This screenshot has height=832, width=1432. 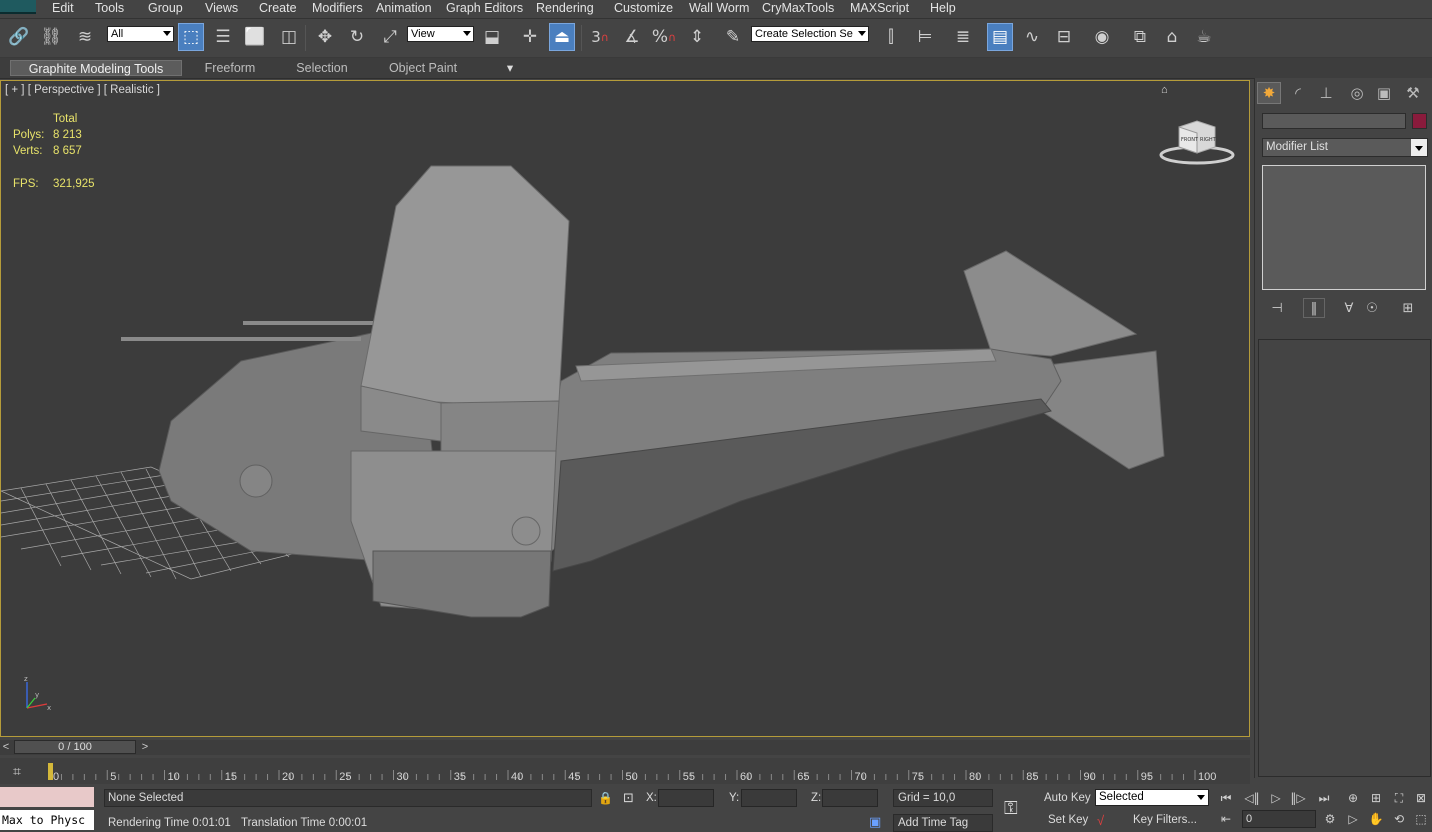 What do you see at coordinates (719, 8) in the screenshot?
I see `menu-wall-worm: Wall Worm` at bounding box center [719, 8].